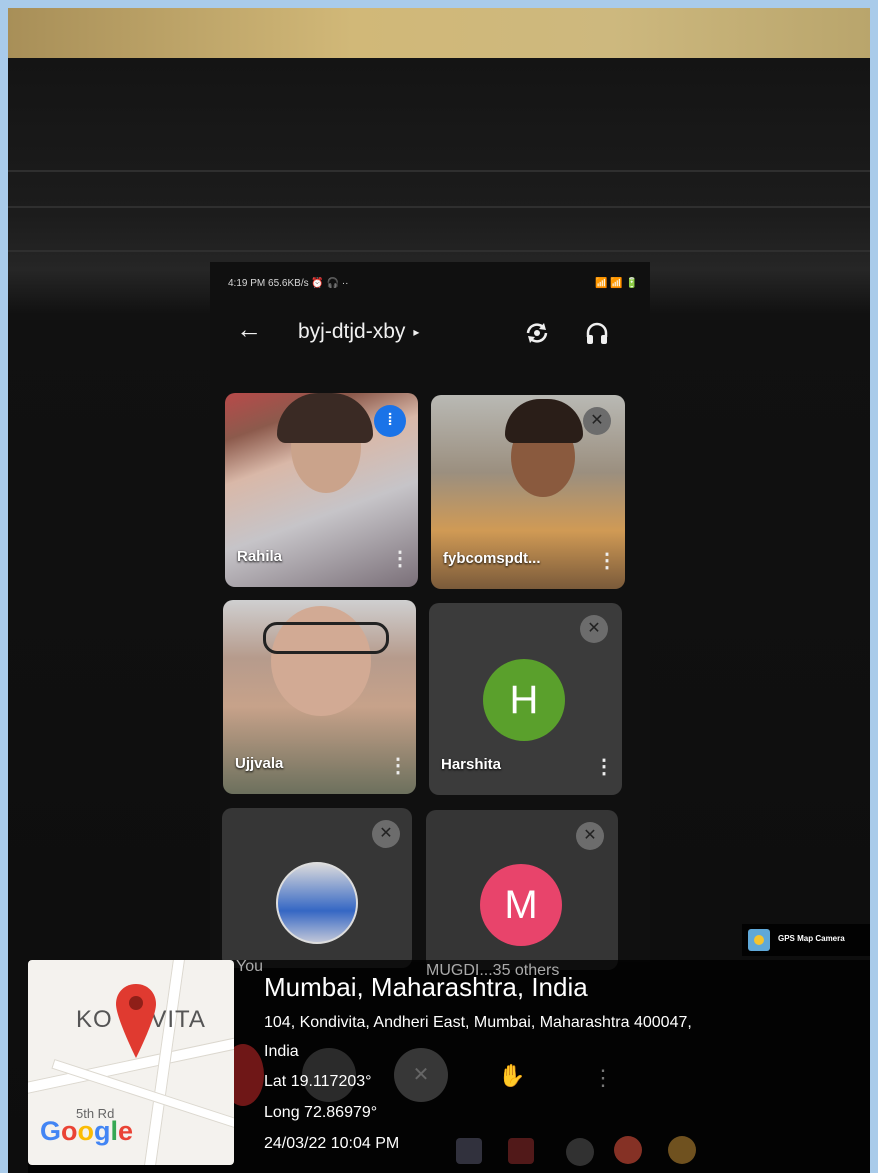  I want to click on status-right: 📶 📶 🔋, so click(616, 283).